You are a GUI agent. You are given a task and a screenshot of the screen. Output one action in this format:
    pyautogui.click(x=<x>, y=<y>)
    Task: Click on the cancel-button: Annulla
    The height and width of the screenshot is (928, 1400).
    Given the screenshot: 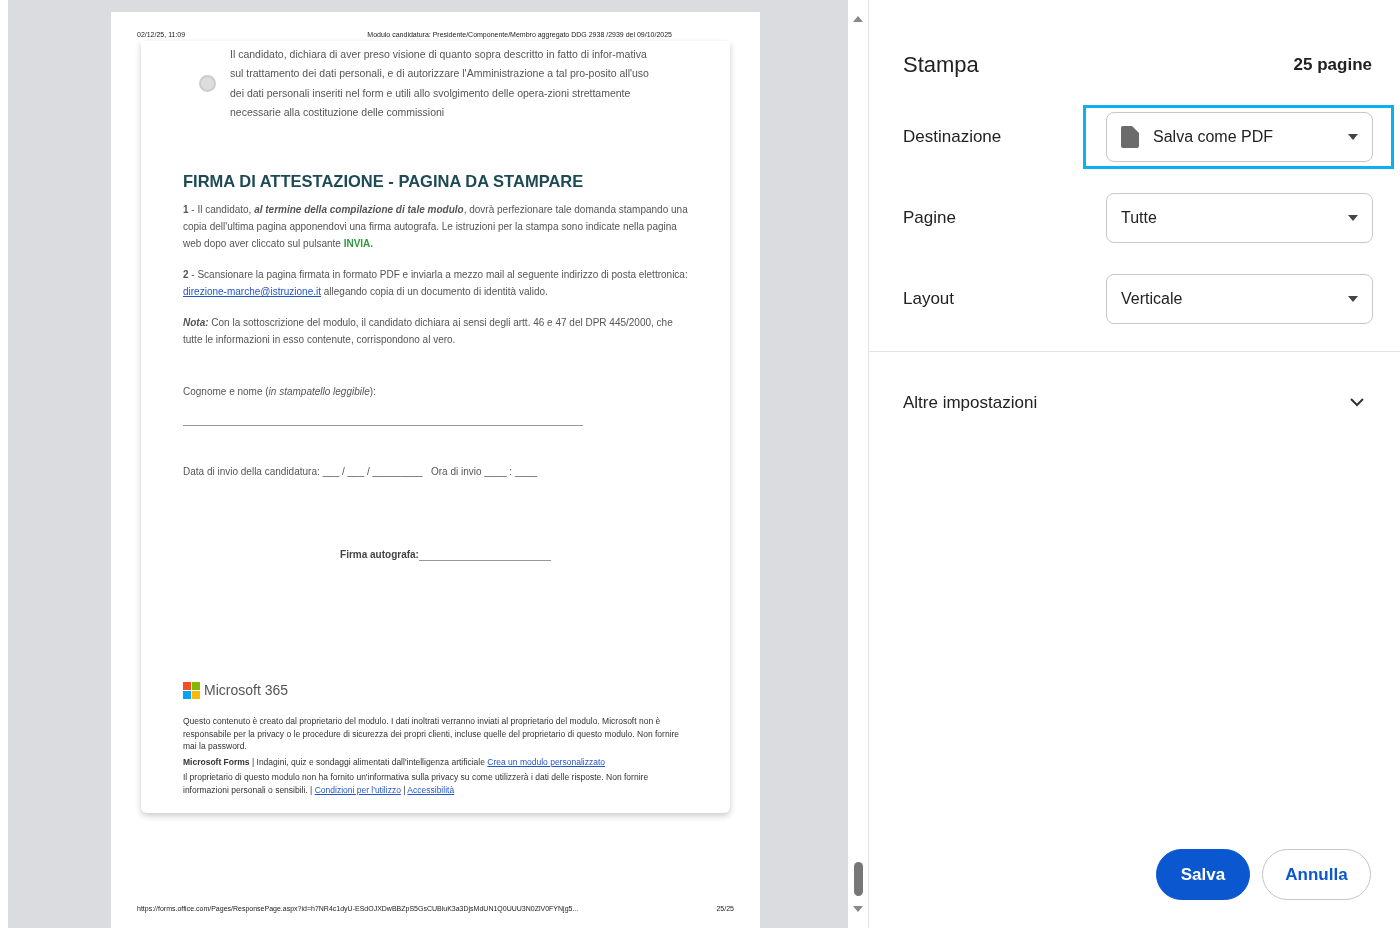 What is the action you would take?
    pyautogui.click(x=1316, y=874)
    